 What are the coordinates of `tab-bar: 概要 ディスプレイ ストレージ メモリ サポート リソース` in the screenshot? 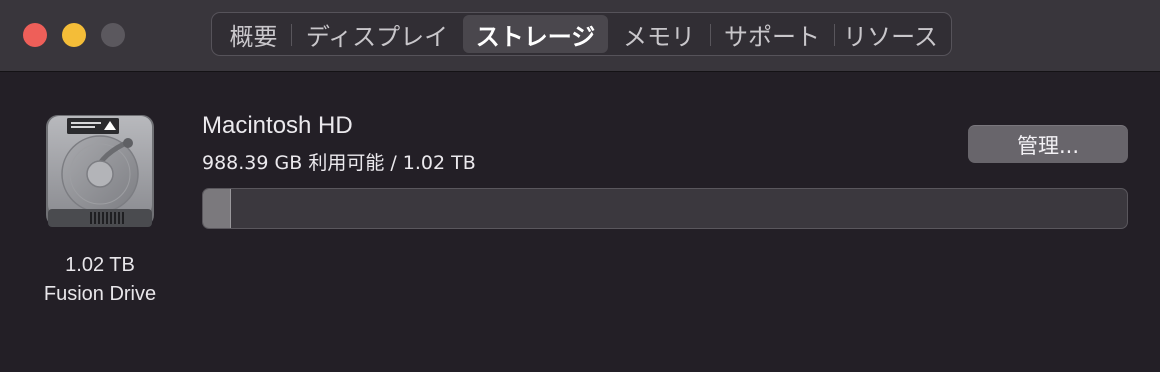 It's located at (581, 34).